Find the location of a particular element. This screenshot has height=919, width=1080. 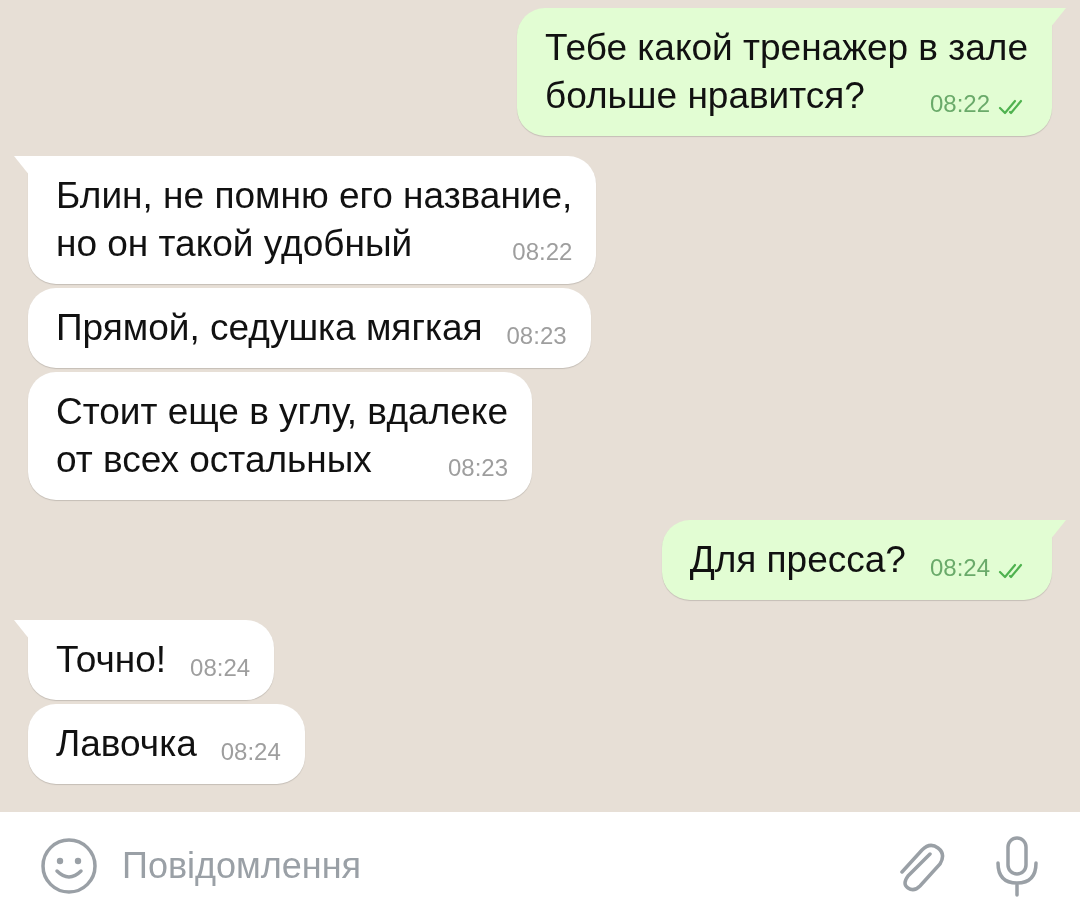

smiley-icon is located at coordinates (69, 865).